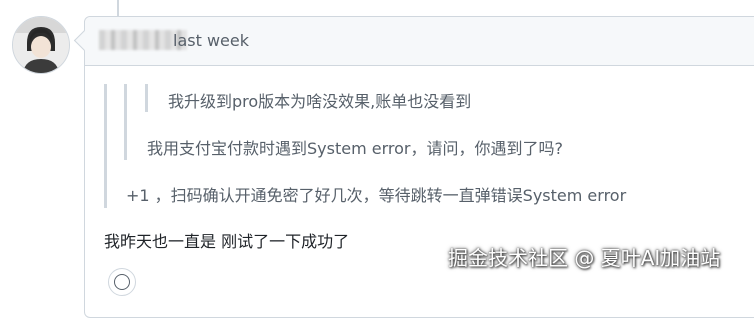  I want to click on smiley-icon, so click(122, 282).